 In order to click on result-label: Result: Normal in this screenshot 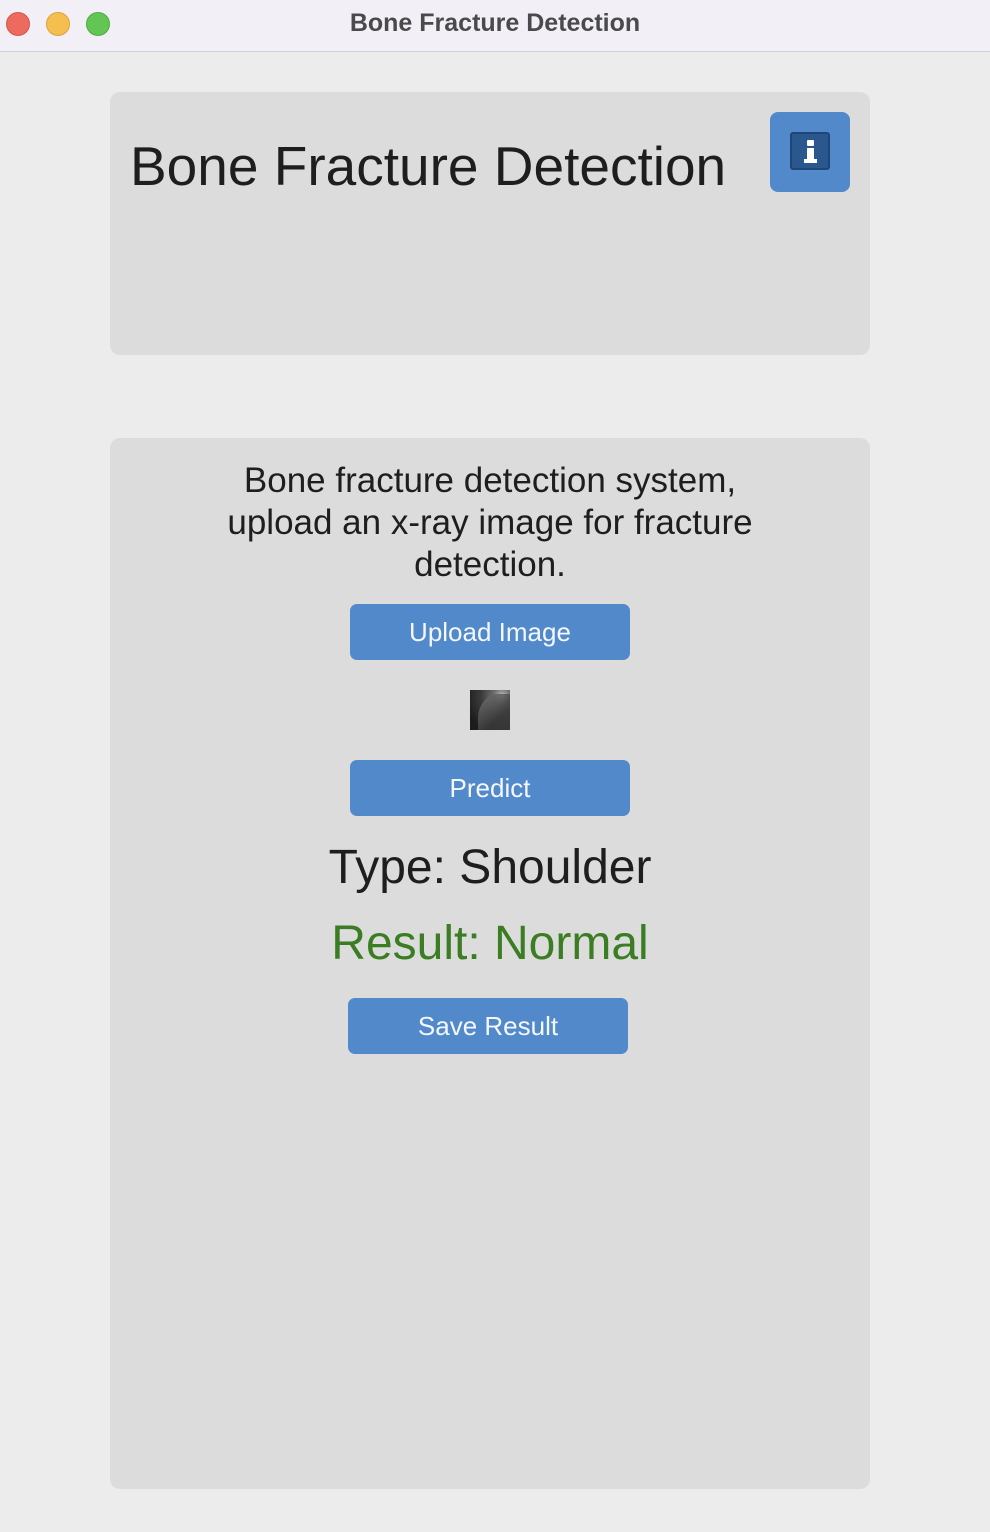, I will do `click(490, 943)`.